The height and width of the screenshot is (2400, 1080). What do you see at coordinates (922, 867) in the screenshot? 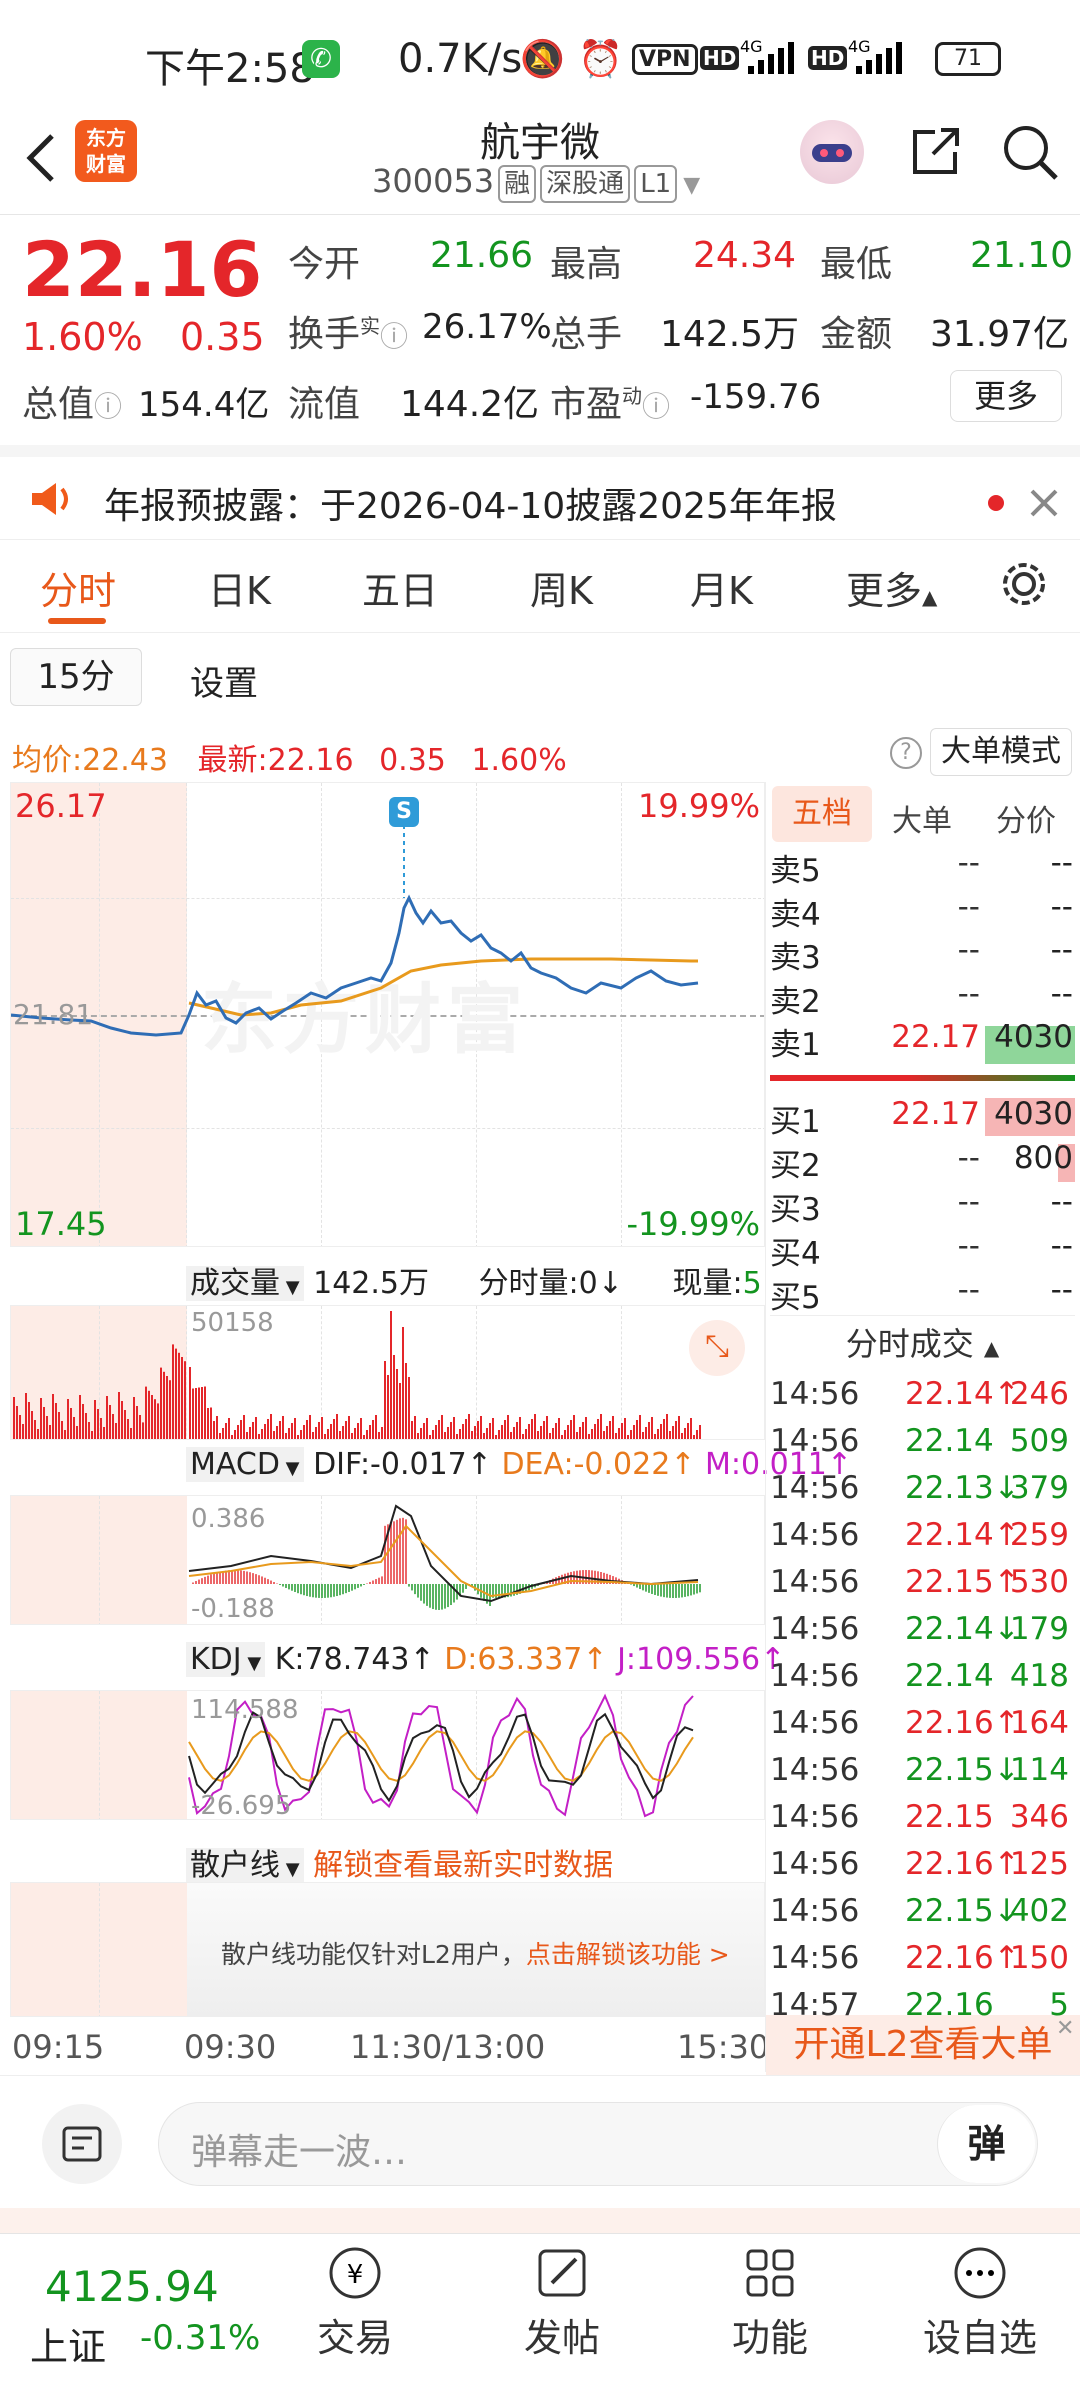
I see `ask-row-5: 卖5 -- --` at bounding box center [922, 867].